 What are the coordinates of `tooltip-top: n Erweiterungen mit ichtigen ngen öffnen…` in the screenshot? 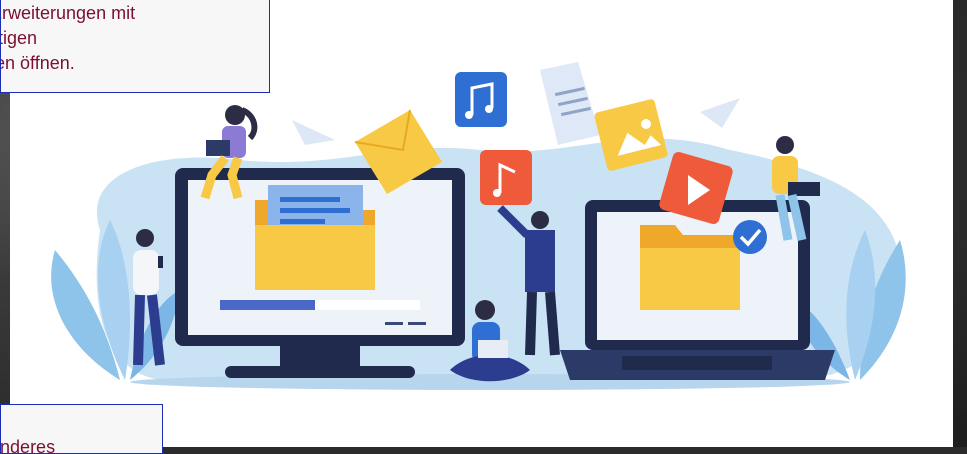 It's located at (135, 46).